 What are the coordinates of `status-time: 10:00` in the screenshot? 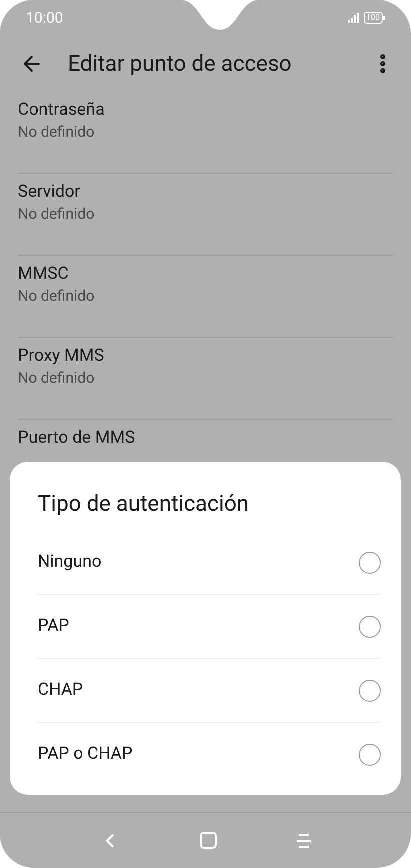 It's located at (45, 18).